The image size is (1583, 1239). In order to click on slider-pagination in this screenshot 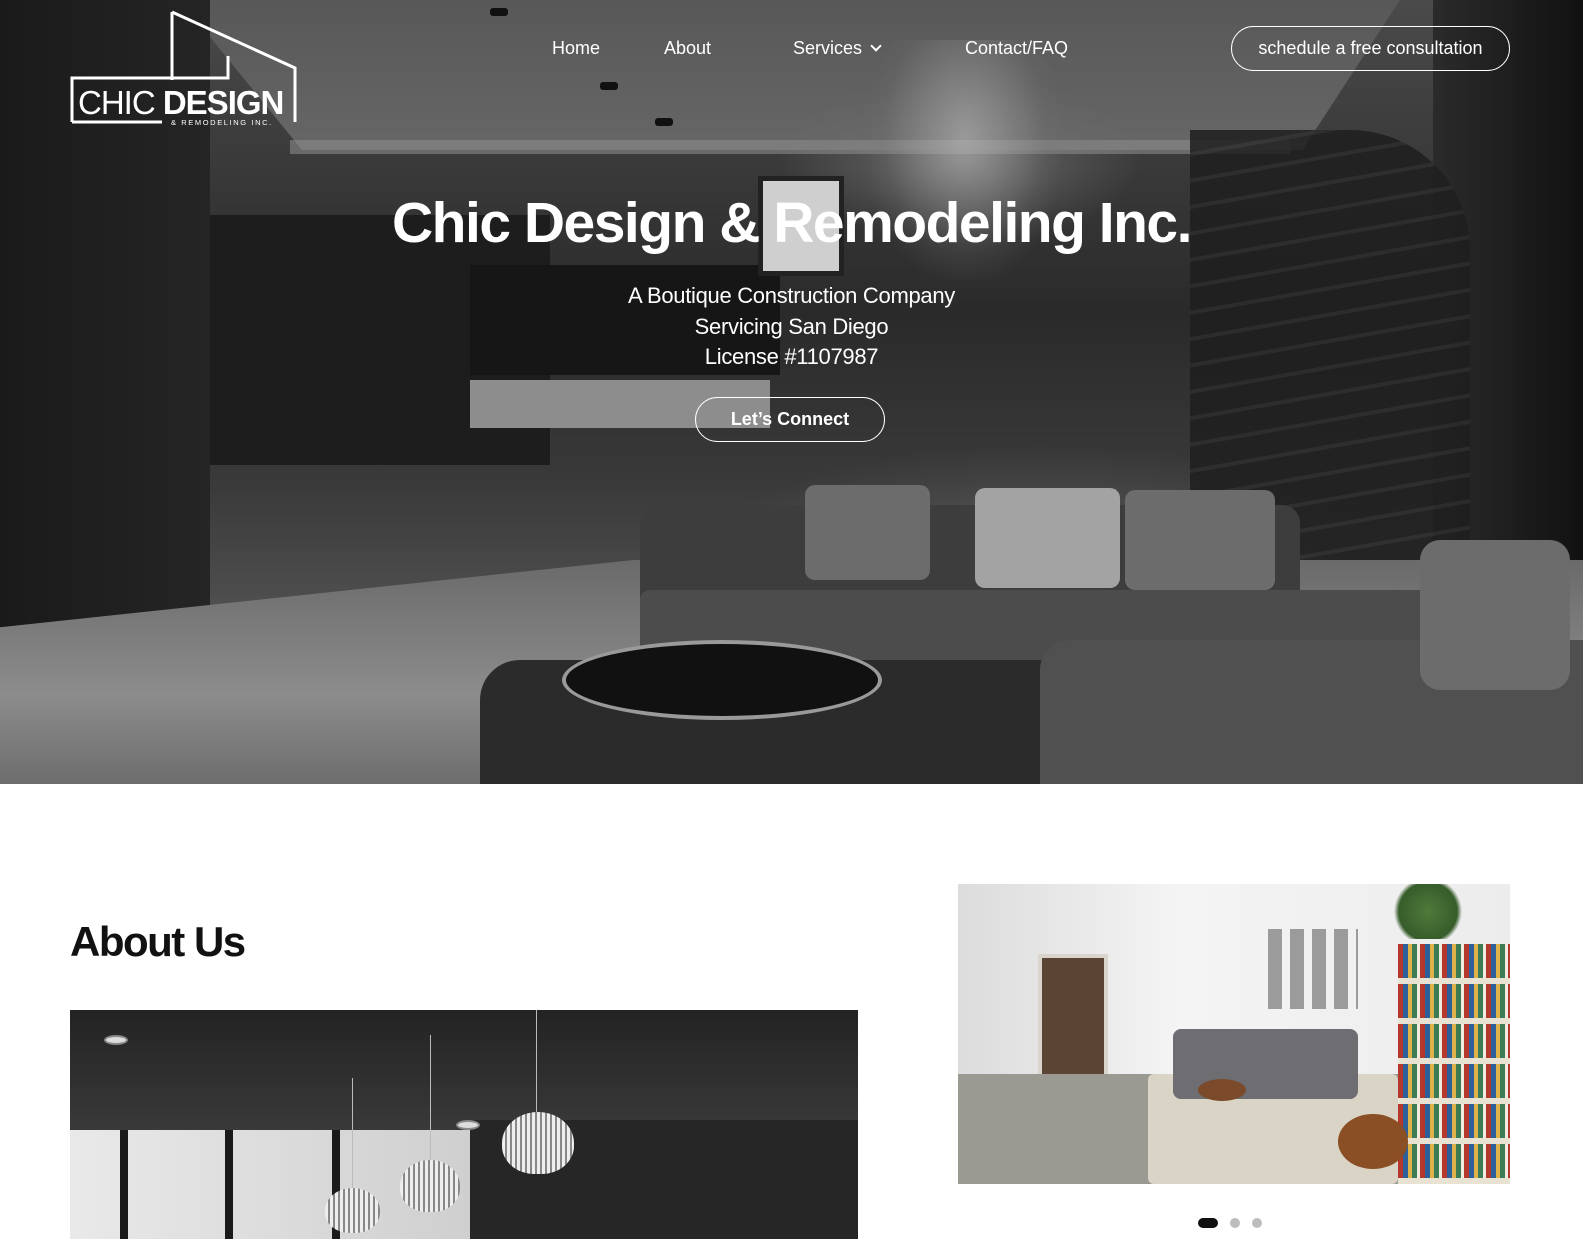, I will do `click(1230, 1223)`.